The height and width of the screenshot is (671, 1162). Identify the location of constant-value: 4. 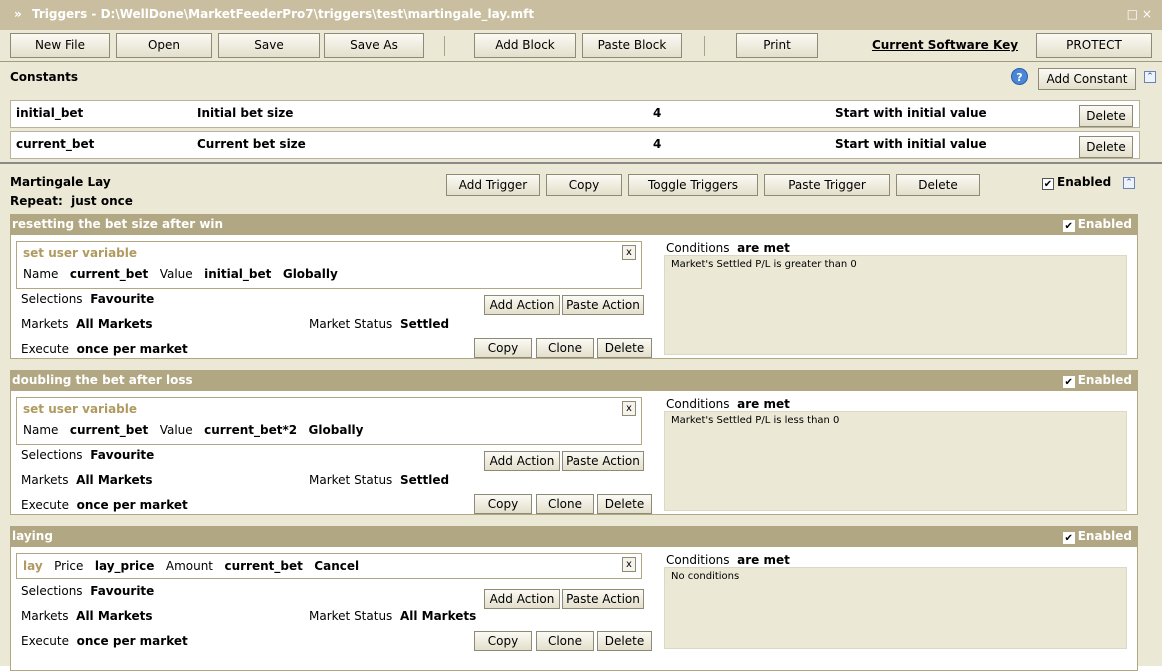
(657, 144).